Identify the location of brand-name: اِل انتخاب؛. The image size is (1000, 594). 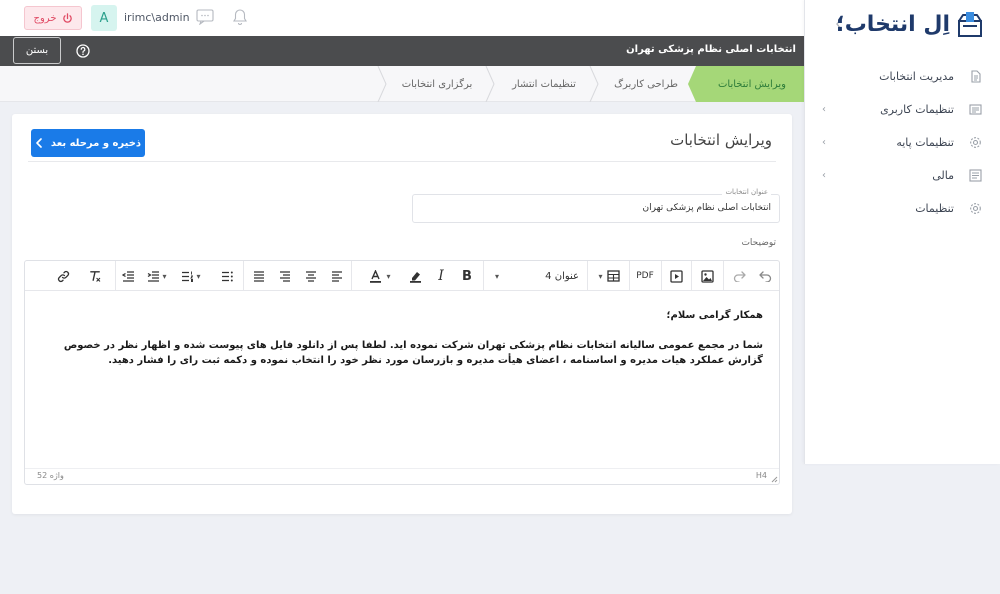
(893, 24).